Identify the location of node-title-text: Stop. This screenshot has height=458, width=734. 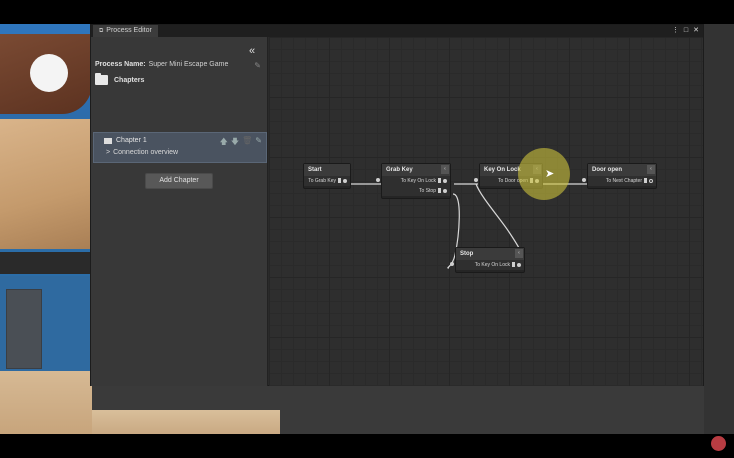
(467, 254).